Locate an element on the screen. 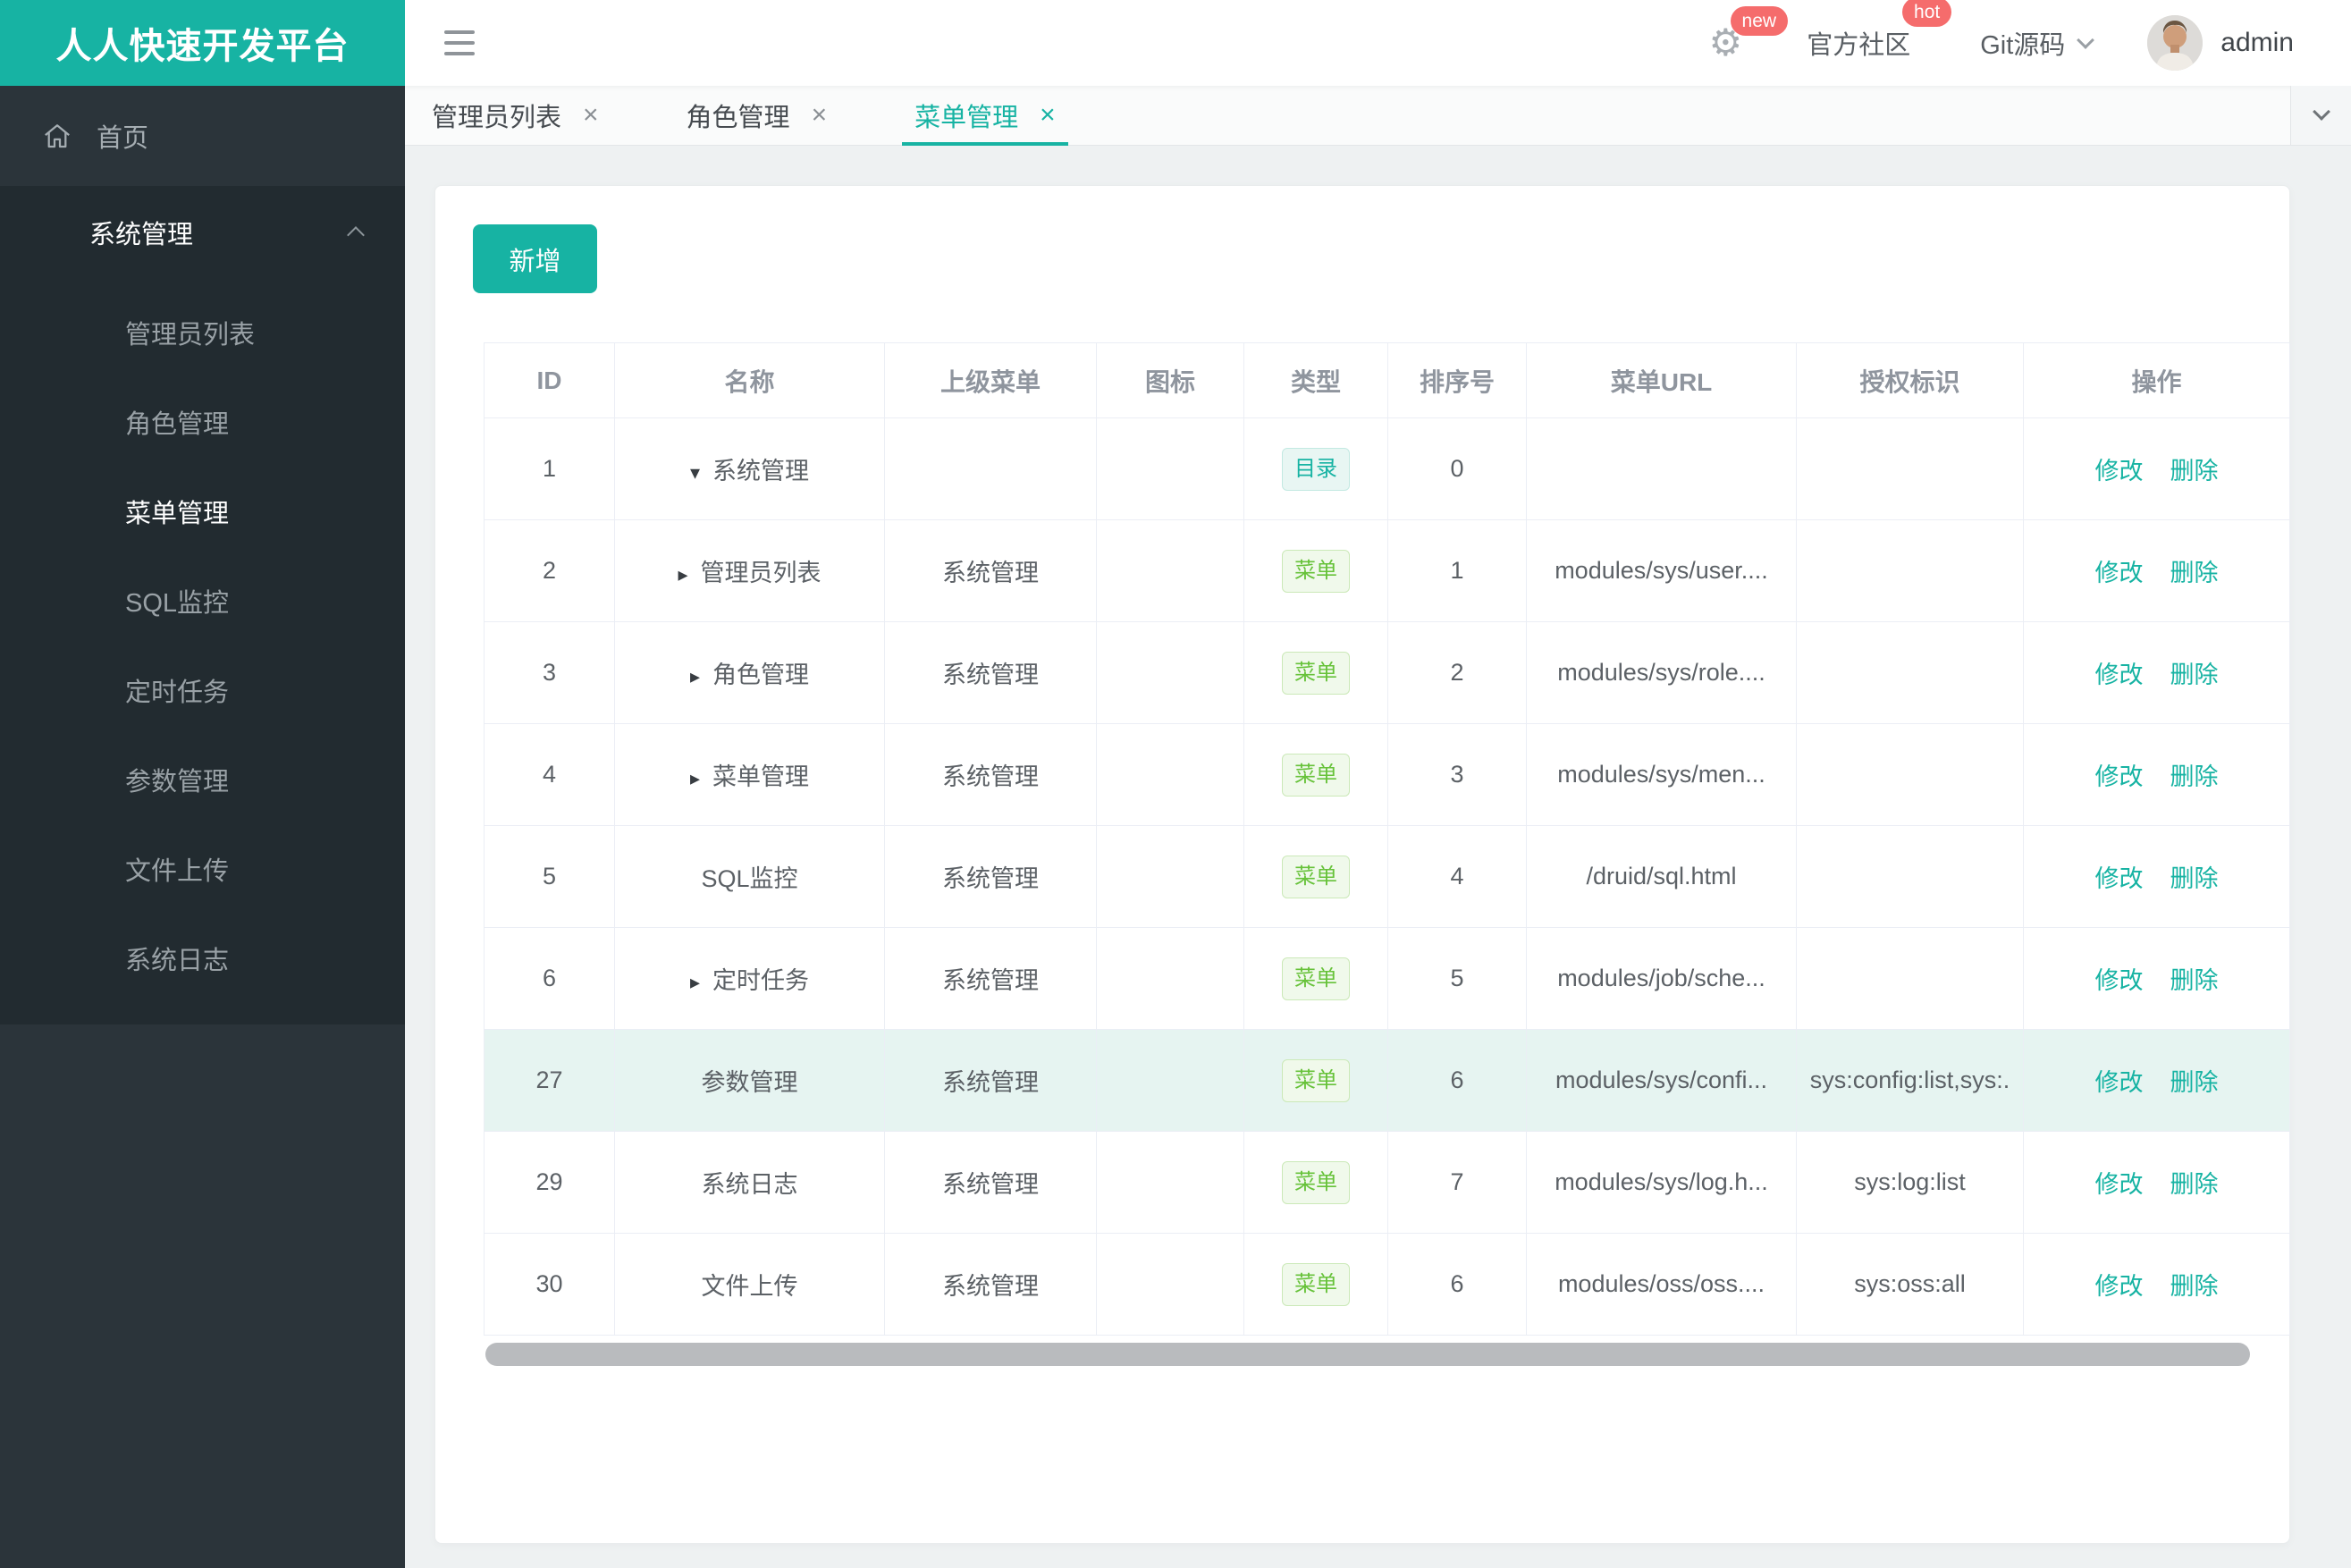  menu-toggle-icon is located at coordinates (460, 42).